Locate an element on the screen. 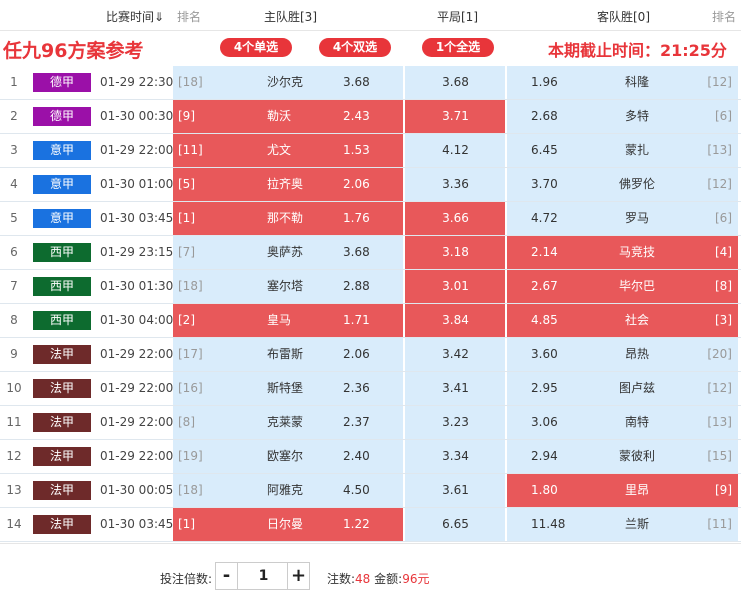  away-win-option: 2.95 图卢兹 [12] is located at coordinates (622, 388).